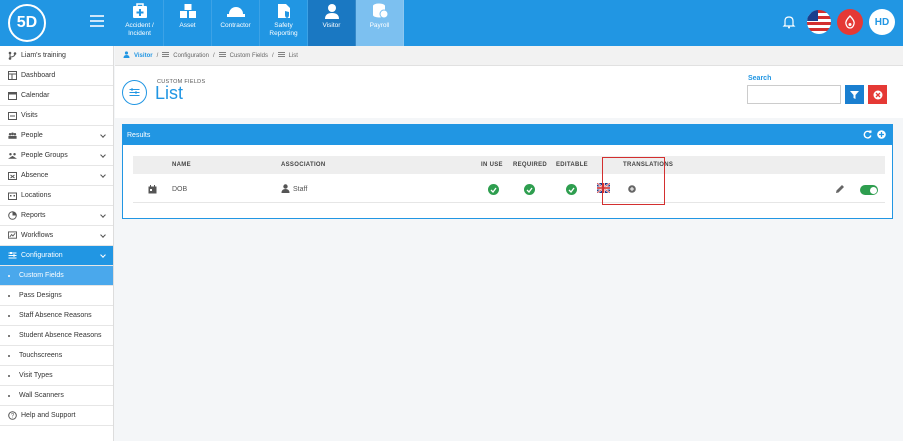  What do you see at coordinates (249, 56) in the screenshot?
I see `breadcrumb-custom-fields: Custom Fields` at bounding box center [249, 56].